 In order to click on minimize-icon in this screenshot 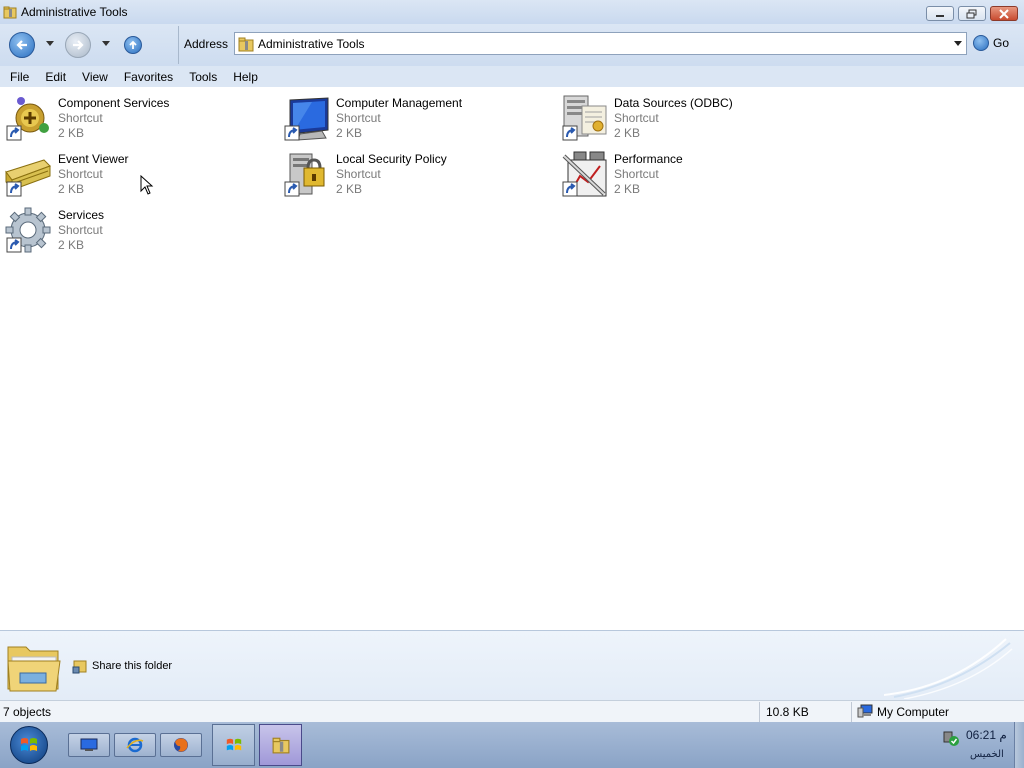, I will do `click(940, 15)`.